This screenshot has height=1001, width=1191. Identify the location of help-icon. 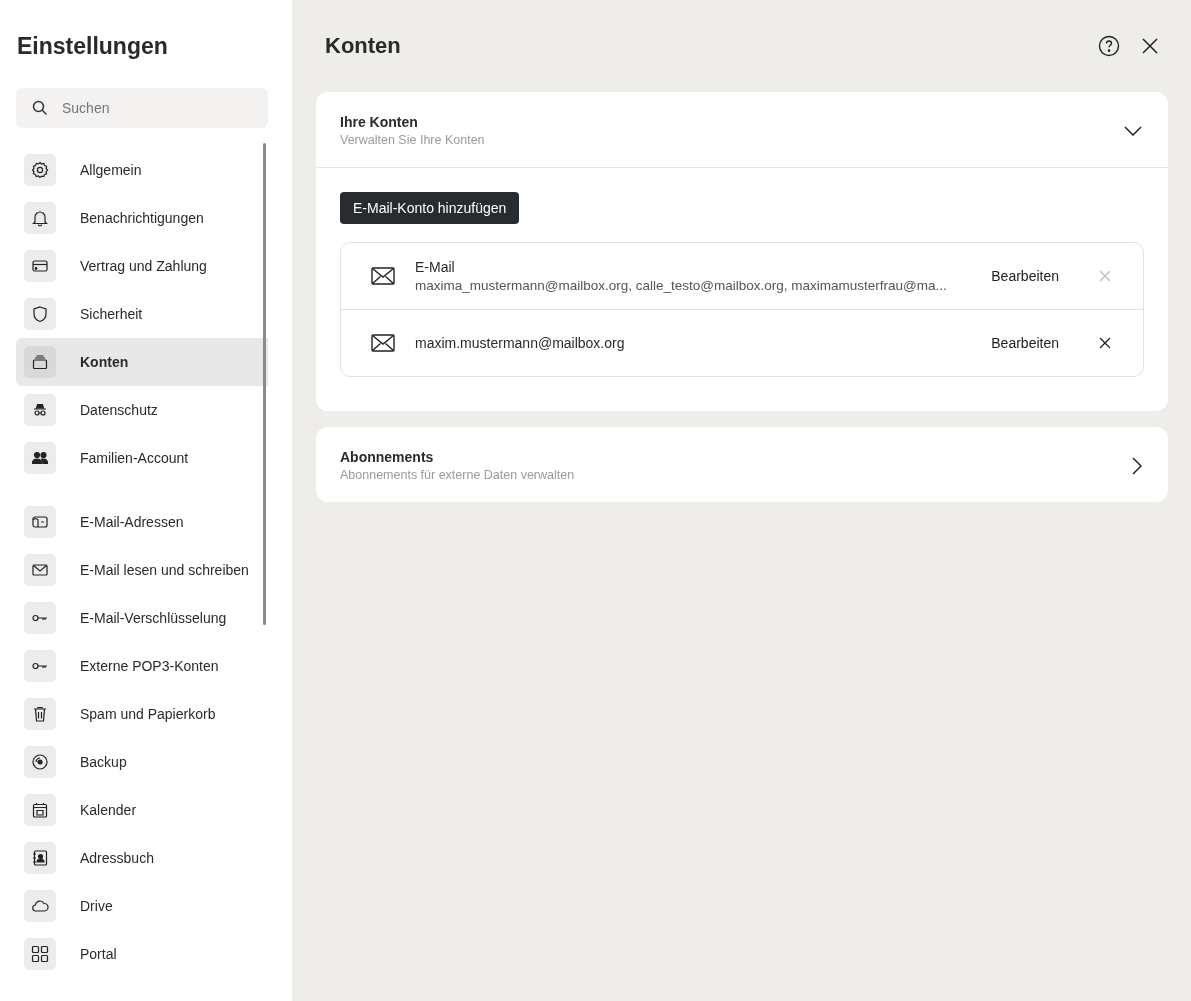
(1109, 46).